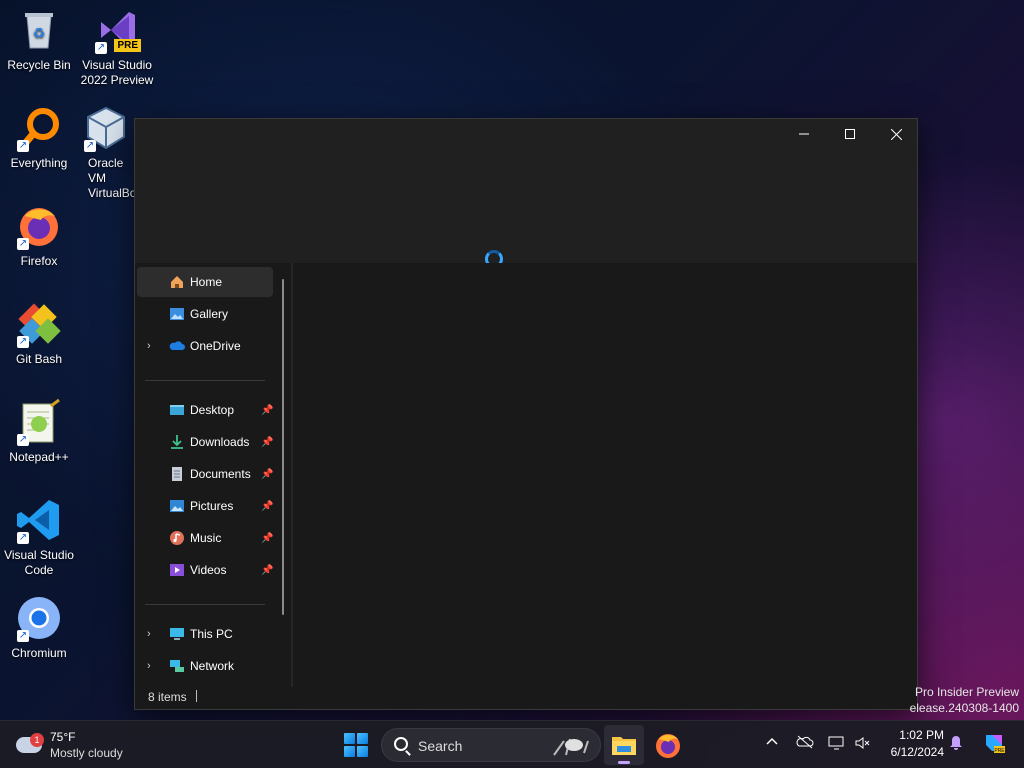 Image resolution: width=1024 pixels, height=768 pixels. I want to click on title-bar, so click(527, 193).